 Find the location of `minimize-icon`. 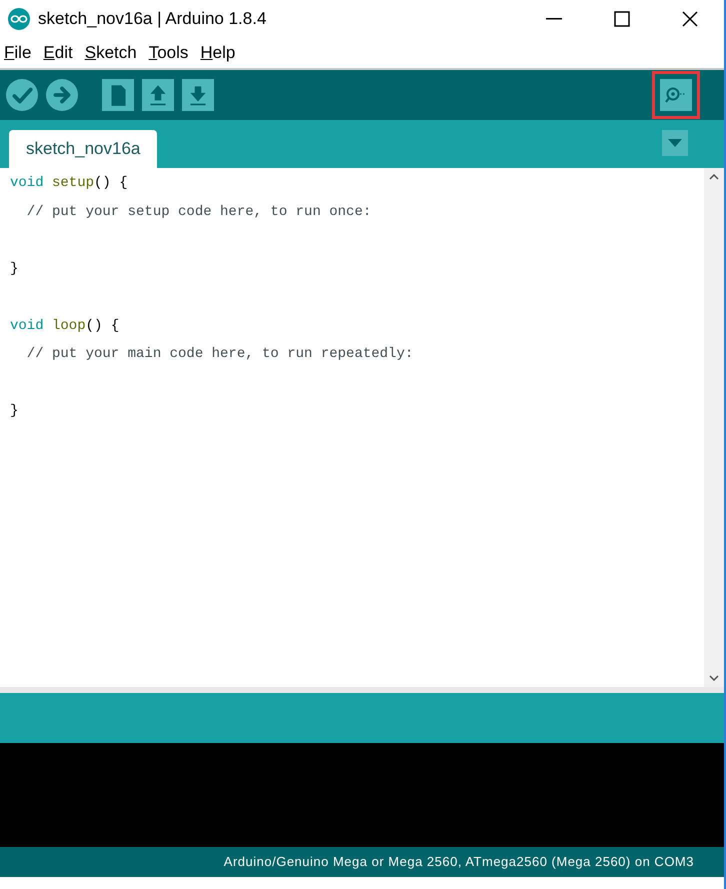

minimize-icon is located at coordinates (554, 19).